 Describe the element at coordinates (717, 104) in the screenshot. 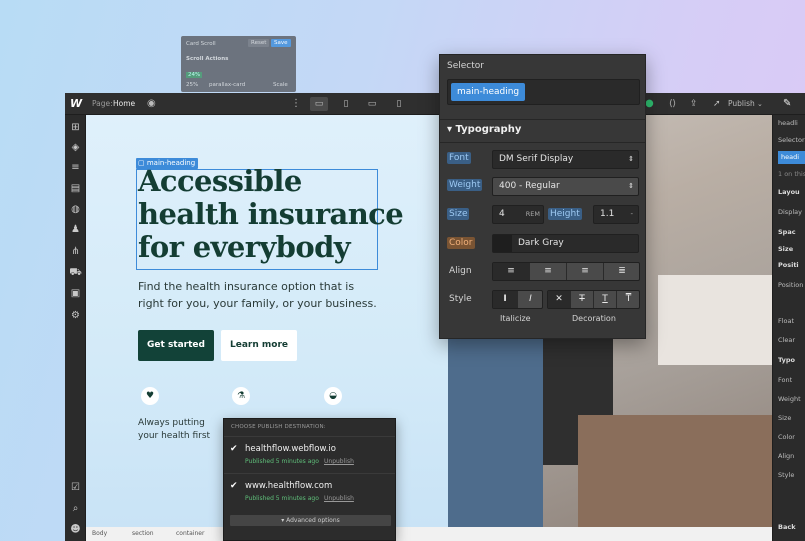

I see `publish-icon: ➚` at that location.